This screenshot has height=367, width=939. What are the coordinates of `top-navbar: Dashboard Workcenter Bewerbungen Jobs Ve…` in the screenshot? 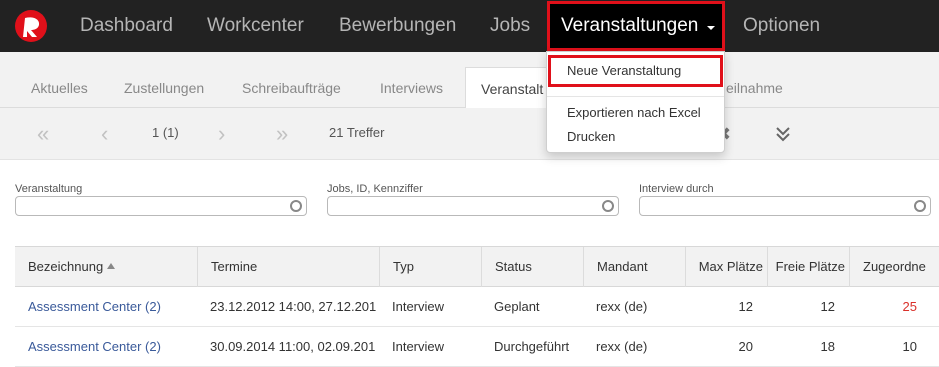 It's located at (469, 26).